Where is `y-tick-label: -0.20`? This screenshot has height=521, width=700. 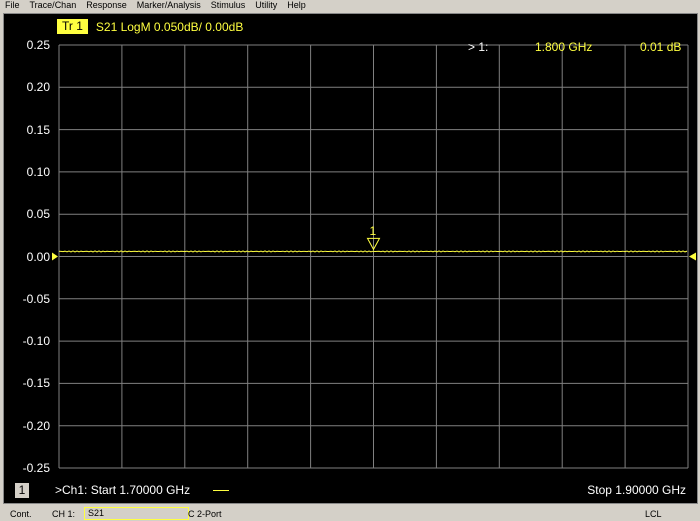 y-tick-label: -0.20 is located at coordinates (36, 425).